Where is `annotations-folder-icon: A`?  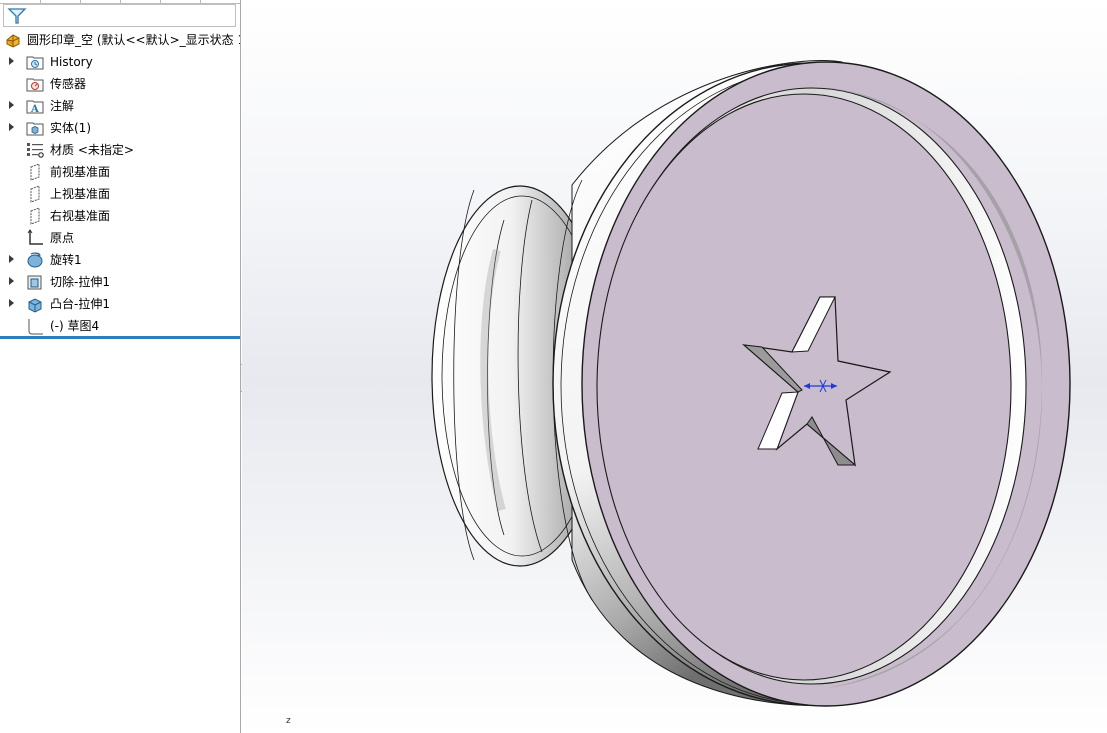
annotations-folder-icon: A is located at coordinates (35, 107).